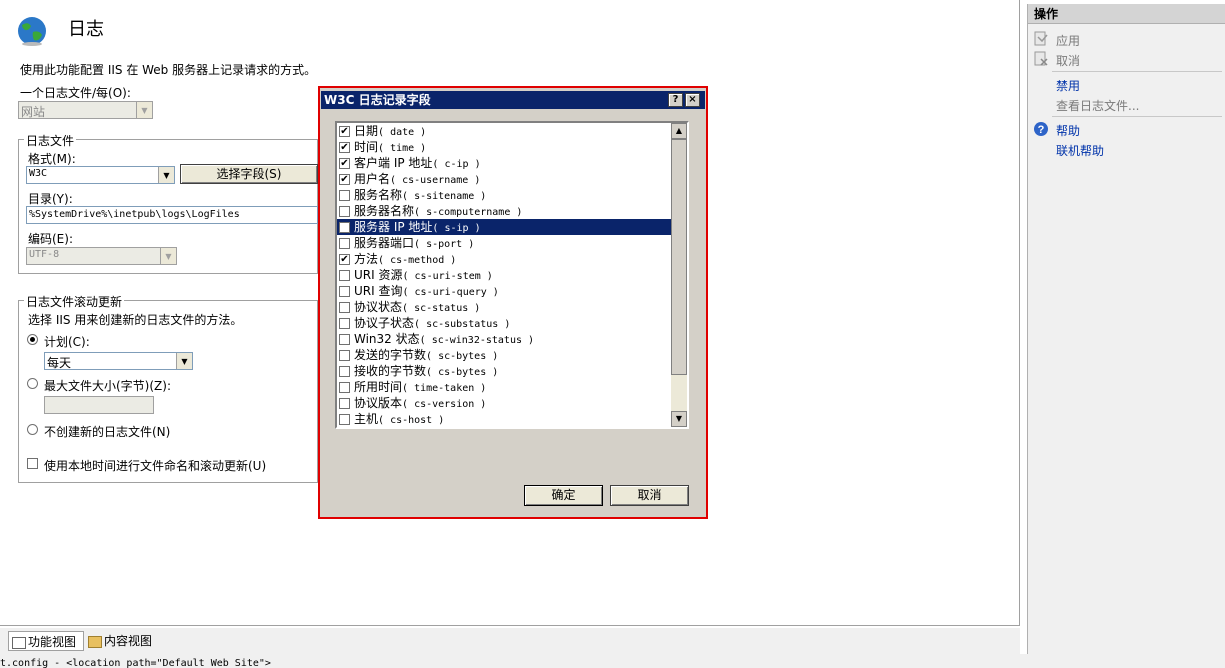 The image size is (1225, 668). What do you see at coordinates (504, 355) in the screenshot?
I see `field-item: 发送的字节数( sc-bytes )` at bounding box center [504, 355].